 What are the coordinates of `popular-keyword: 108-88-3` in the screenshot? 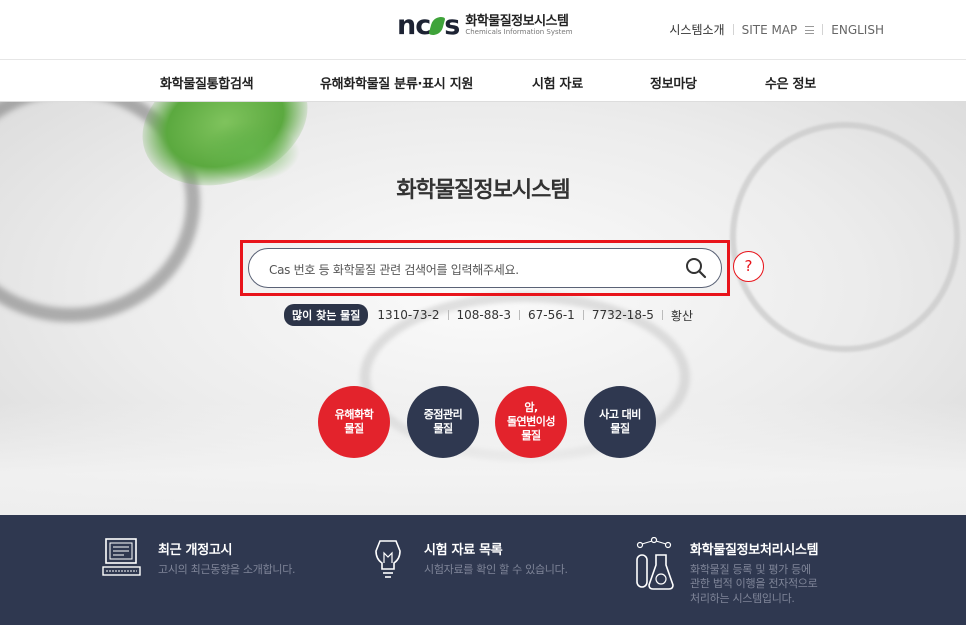 It's located at (484, 315).